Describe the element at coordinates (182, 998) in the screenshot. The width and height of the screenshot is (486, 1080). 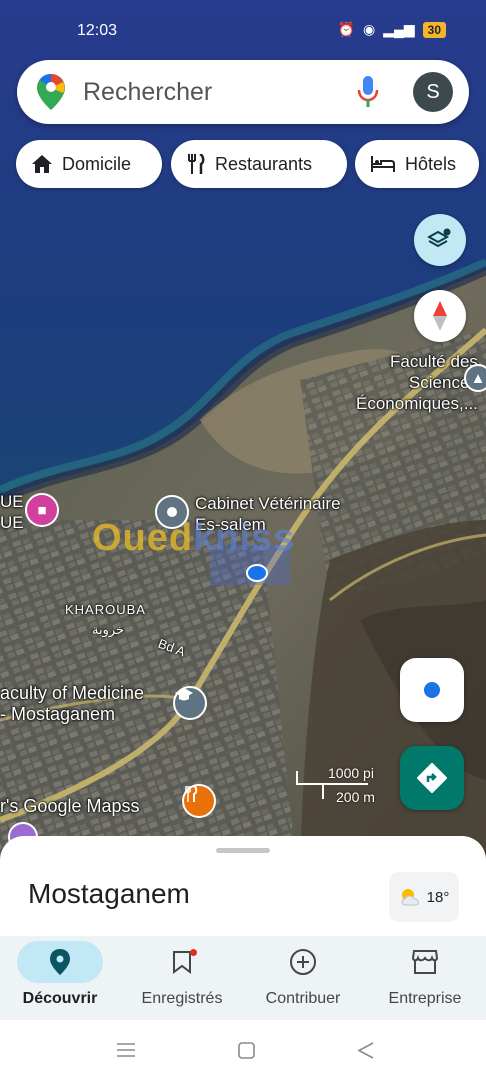
I see `nav-saved-label: Enregistrés` at that location.